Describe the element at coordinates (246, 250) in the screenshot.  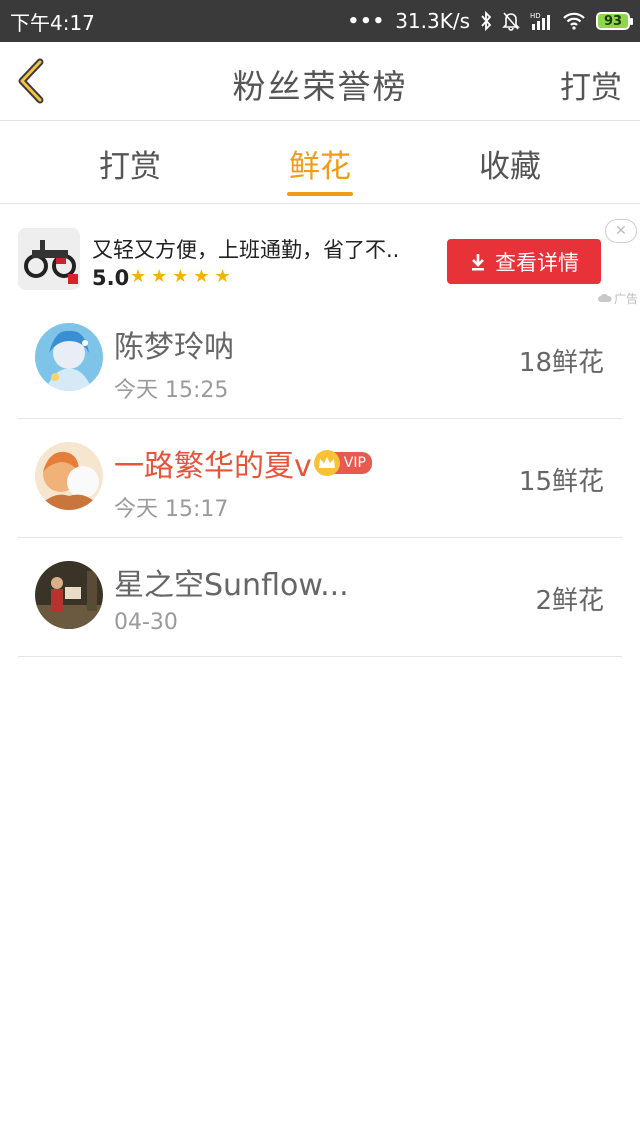
I see `ad-title: 又轻又方便，上班通勤，省了不..` at that location.